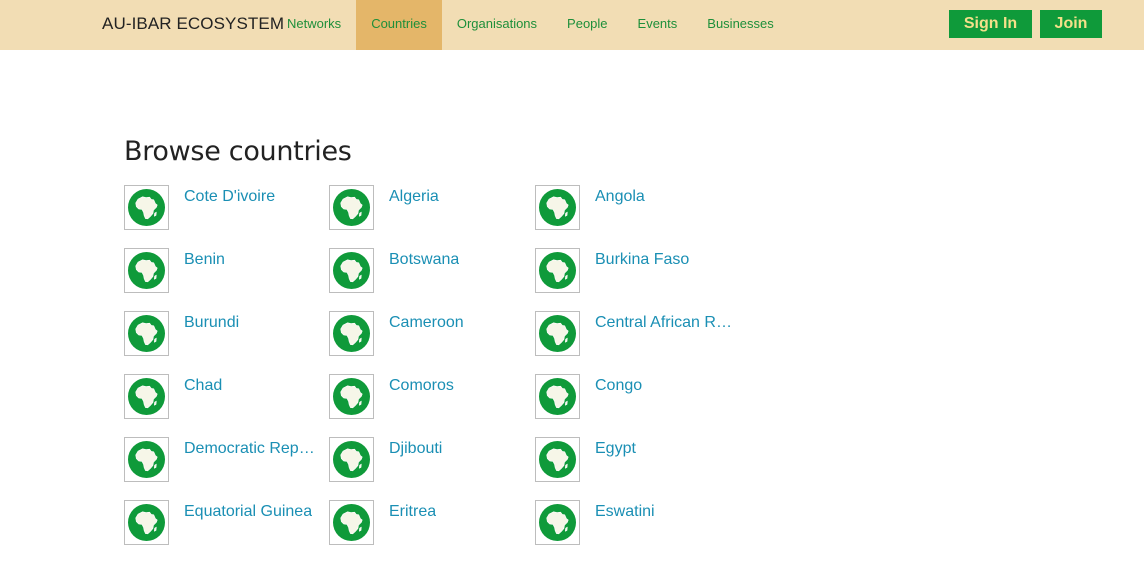 The image size is (1144, 563). Describe the element at coordinates (204, 260) in the screenshot. I see `country-name-link: Benin` at that location.